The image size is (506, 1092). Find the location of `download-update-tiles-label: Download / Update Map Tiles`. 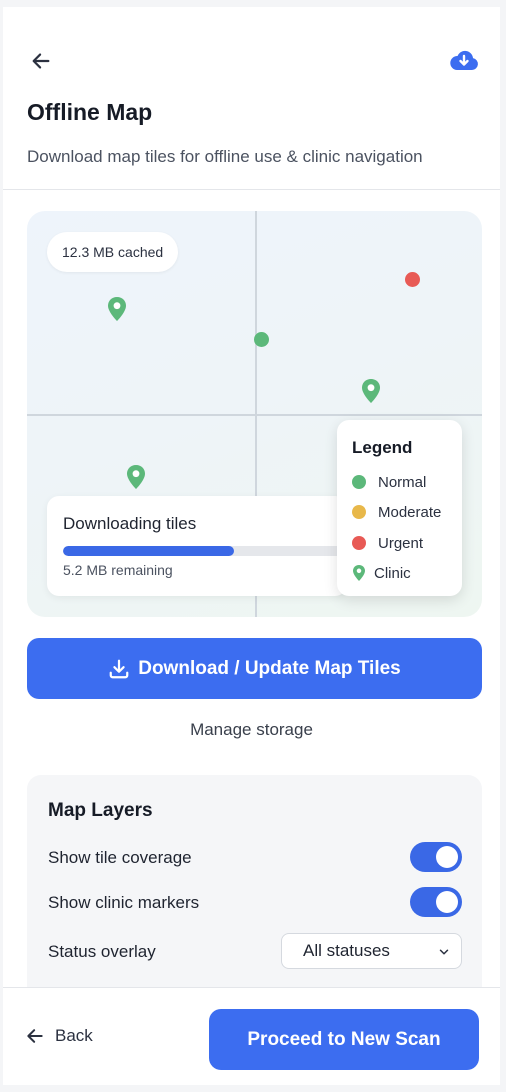

download-update-tiles-label: Download / Update Map Tiles is located at coordinates (269, 668).